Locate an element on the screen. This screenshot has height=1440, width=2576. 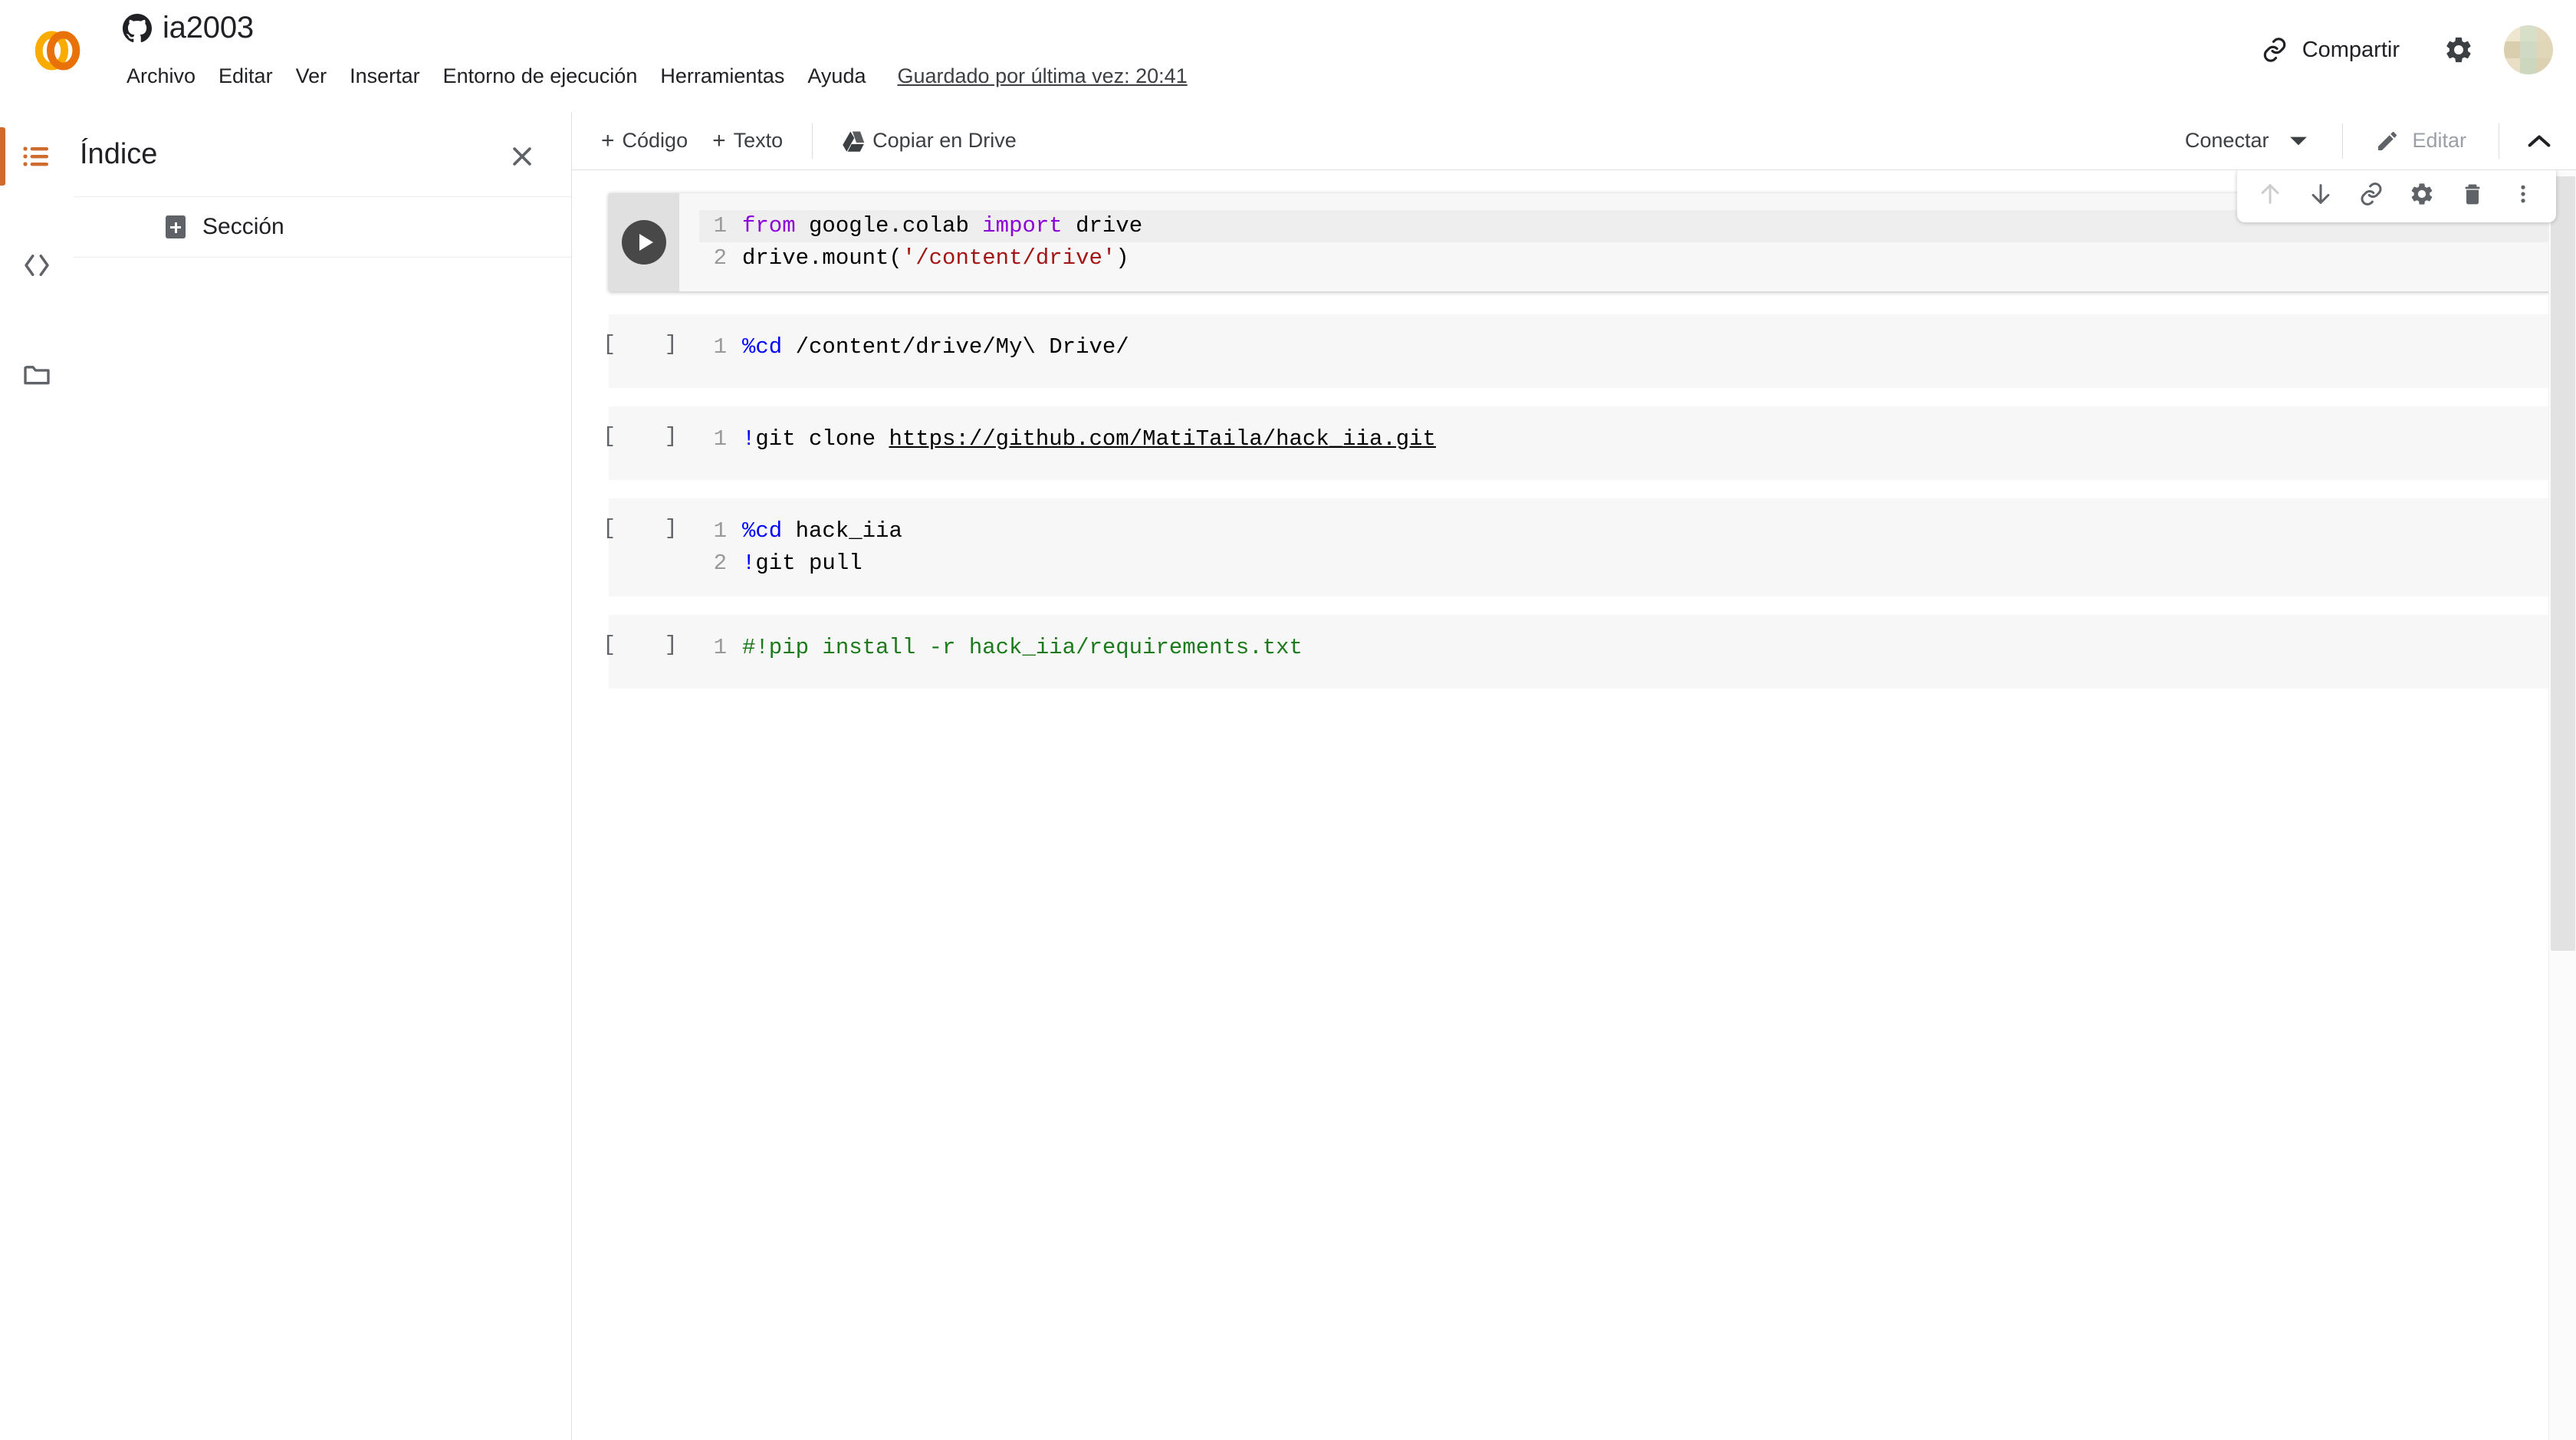
toolbar-divider is located at coordinates (813, 141).